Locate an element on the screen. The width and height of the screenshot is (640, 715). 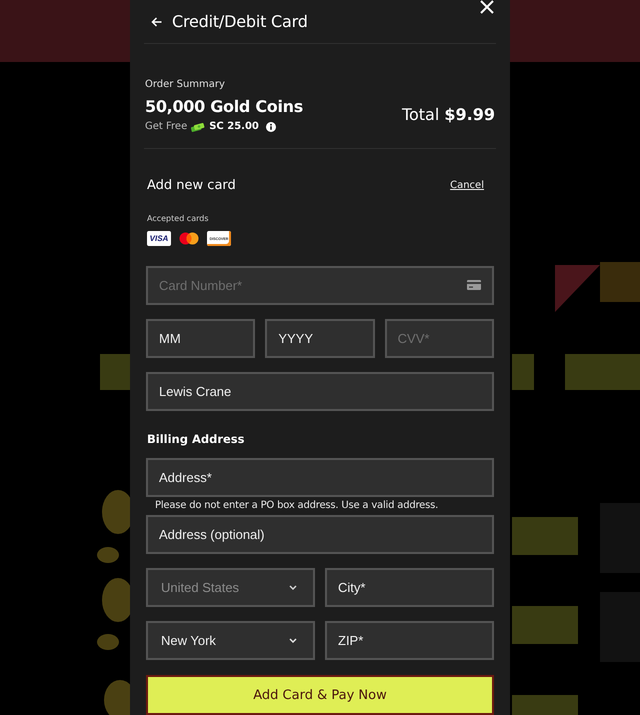
input-field: MM is located at coordinates (201, 338).